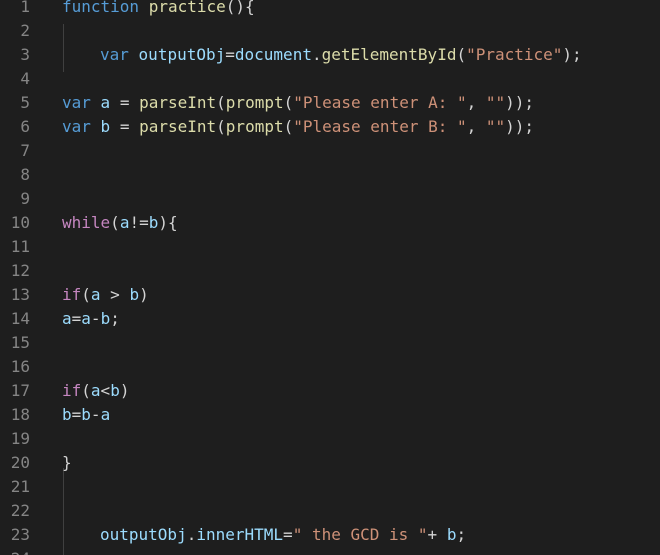 The height and width of the screenshot is (555, 660). I want to click on line-number: 12, so click(20, 270).